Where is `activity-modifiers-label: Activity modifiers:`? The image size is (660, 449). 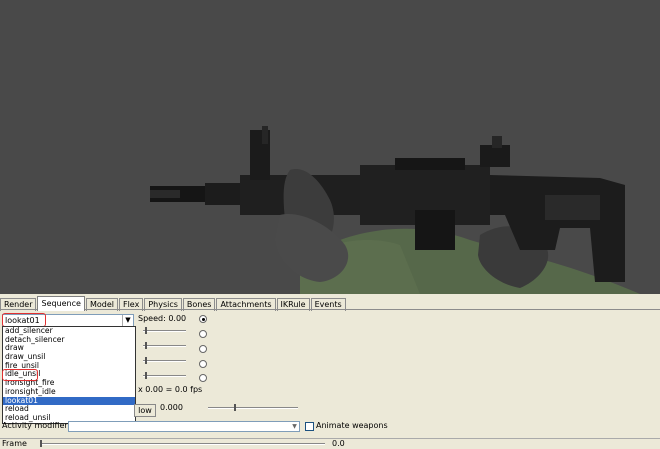
activity-modifiers-label: Activity modifiers: is located at coordinates (38, 425).